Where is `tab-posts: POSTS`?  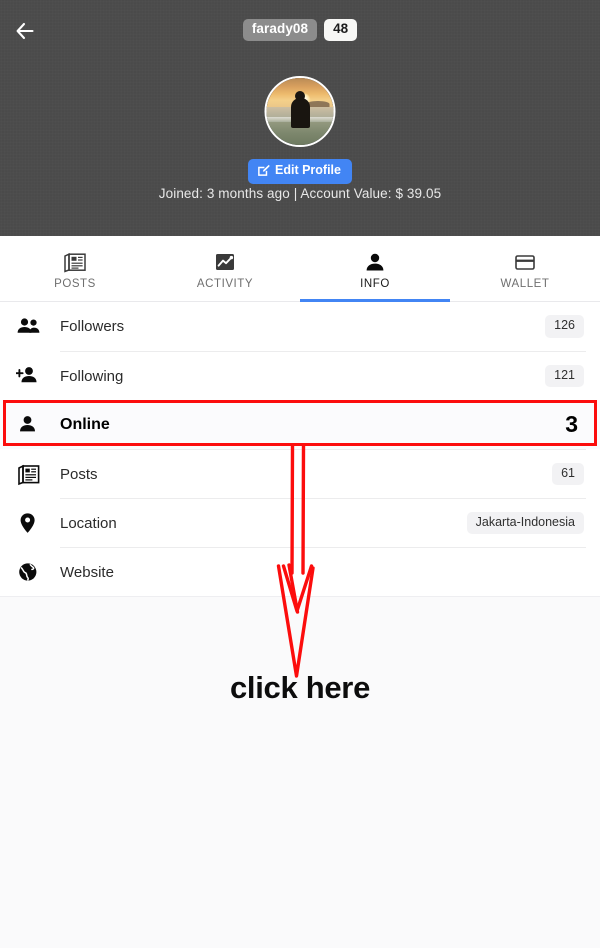
tab-posts: POSTS is located at coordinates (75, 268).